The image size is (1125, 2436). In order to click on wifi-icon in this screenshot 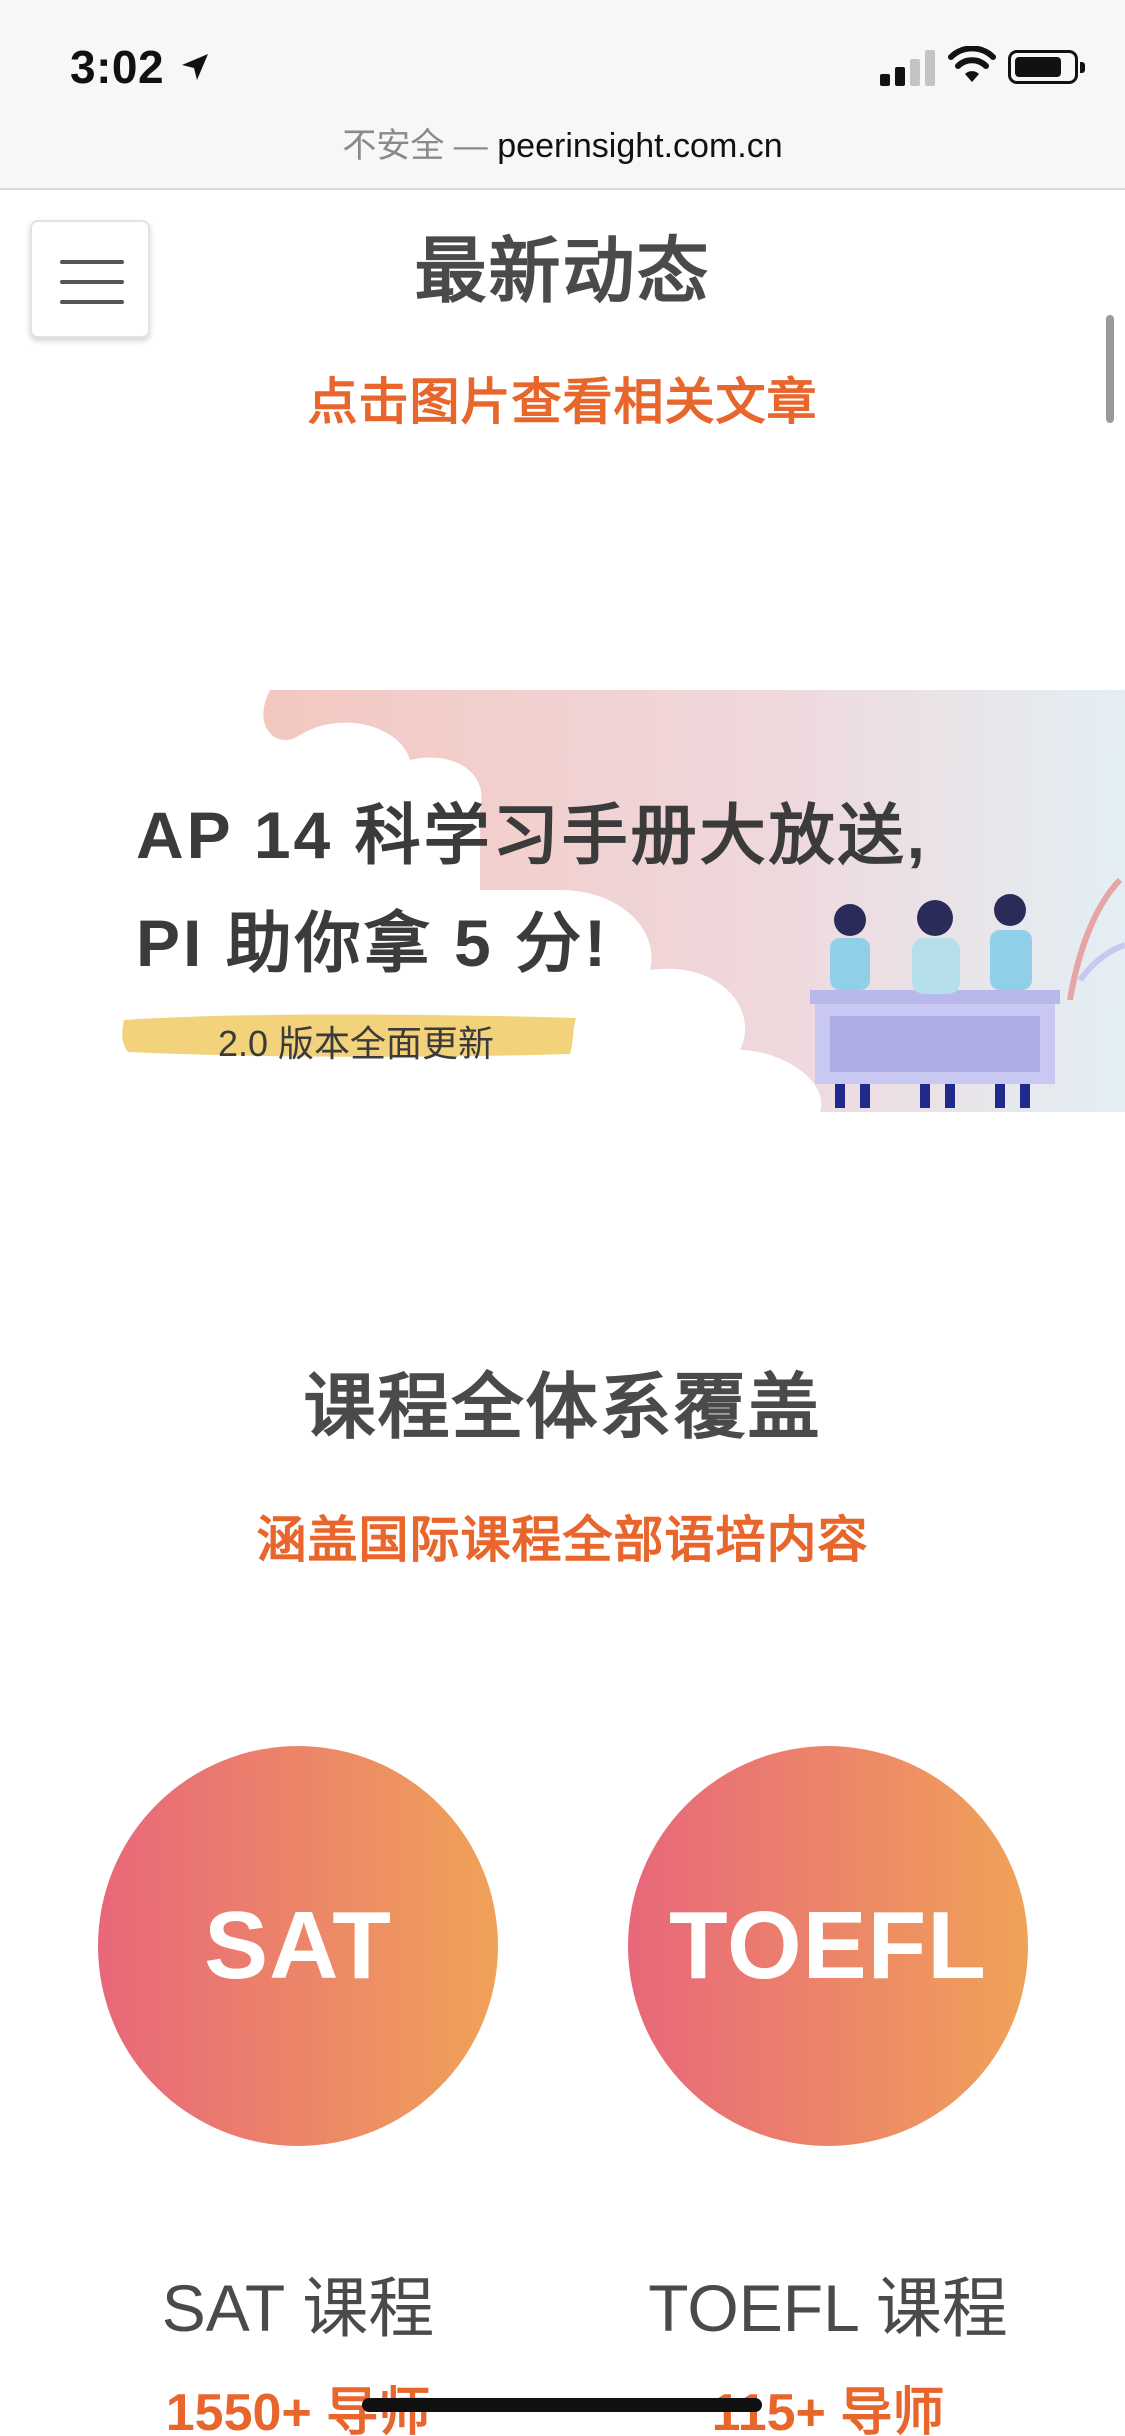, I will do `click(972, 64)`.